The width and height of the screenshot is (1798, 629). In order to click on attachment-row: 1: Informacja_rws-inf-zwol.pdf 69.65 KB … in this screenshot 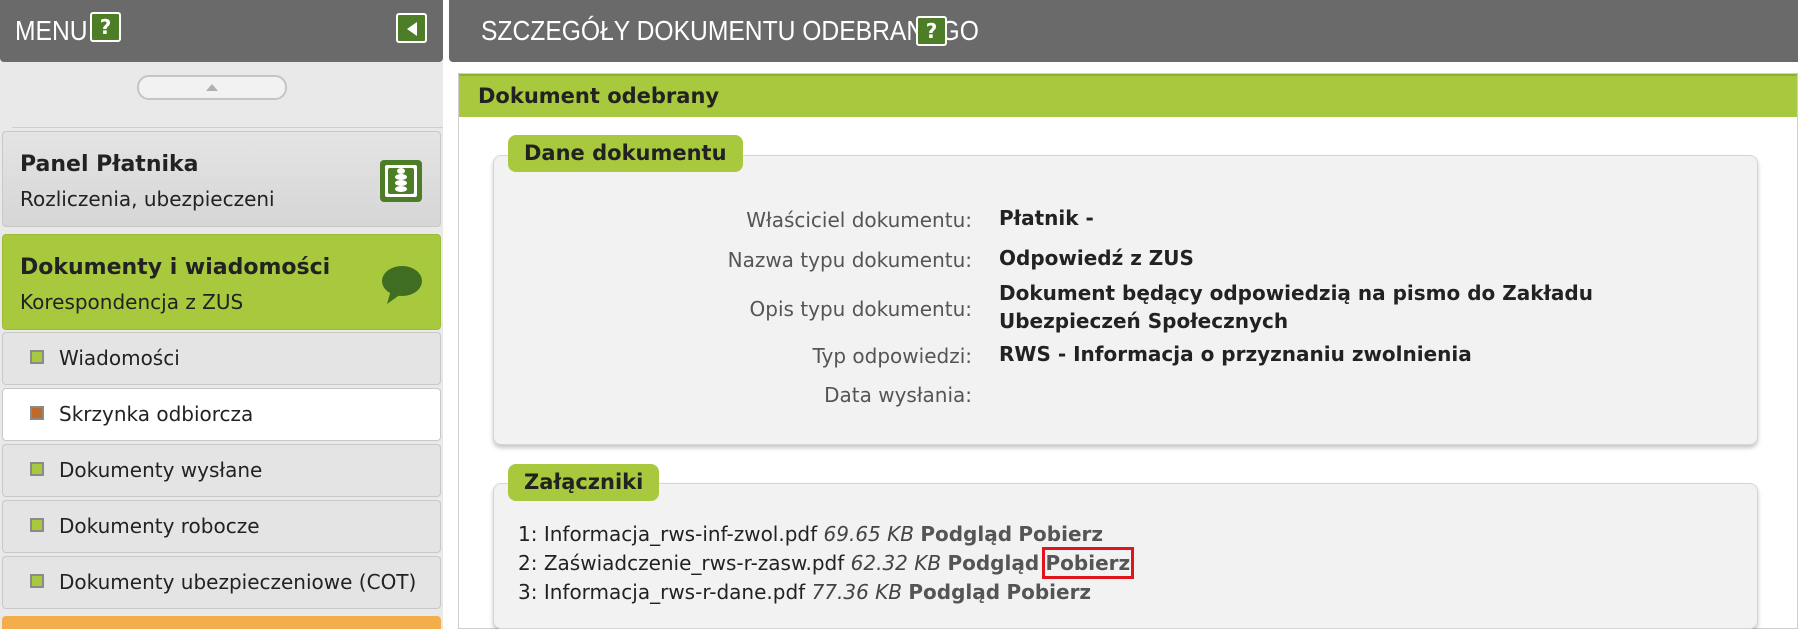, I will do `click(810, 534)`.